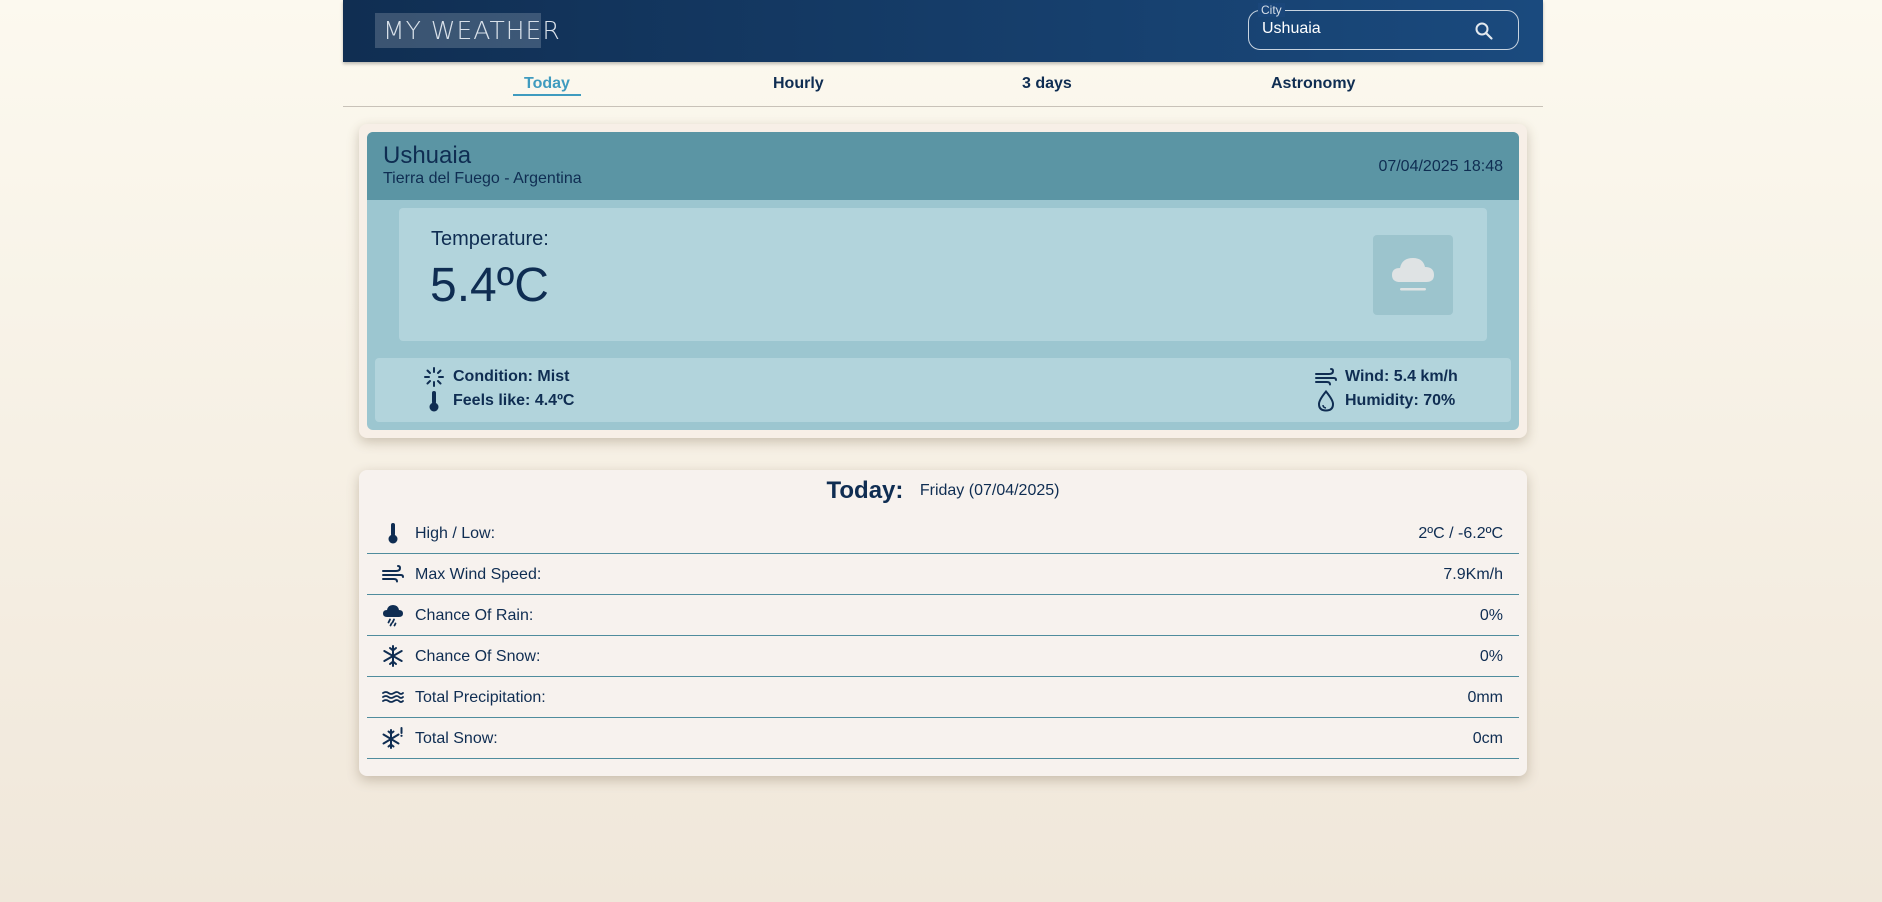 The width and height of the screenshot is (1882, 902). Describe the element at coordinates (943, 533) in the screenshot. I see `high-low-row: High / Low: 2ºC / -6.2ºC` at that location.